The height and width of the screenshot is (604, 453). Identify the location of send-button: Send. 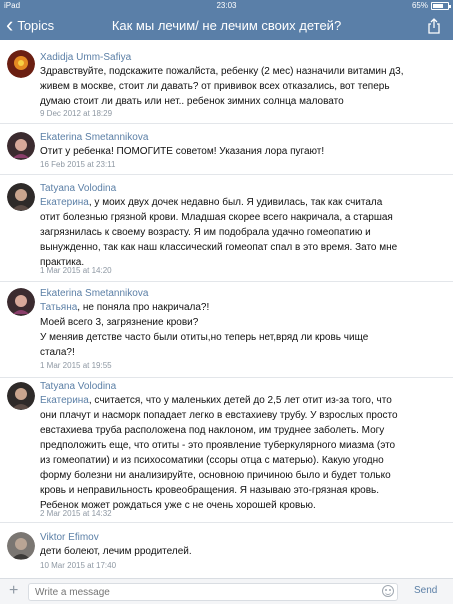
(425, 590).